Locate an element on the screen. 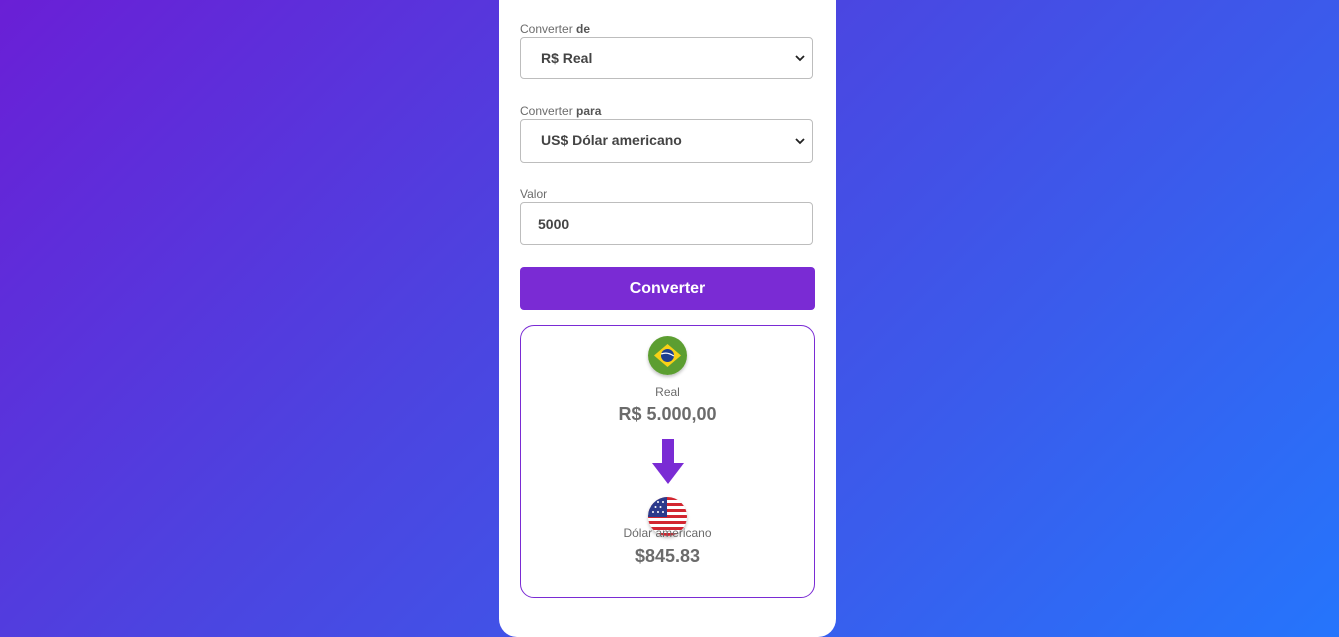 This screenshot has height=637, width=1339. to-currency-amount: $845.83 is located at coordinates (667, 556).